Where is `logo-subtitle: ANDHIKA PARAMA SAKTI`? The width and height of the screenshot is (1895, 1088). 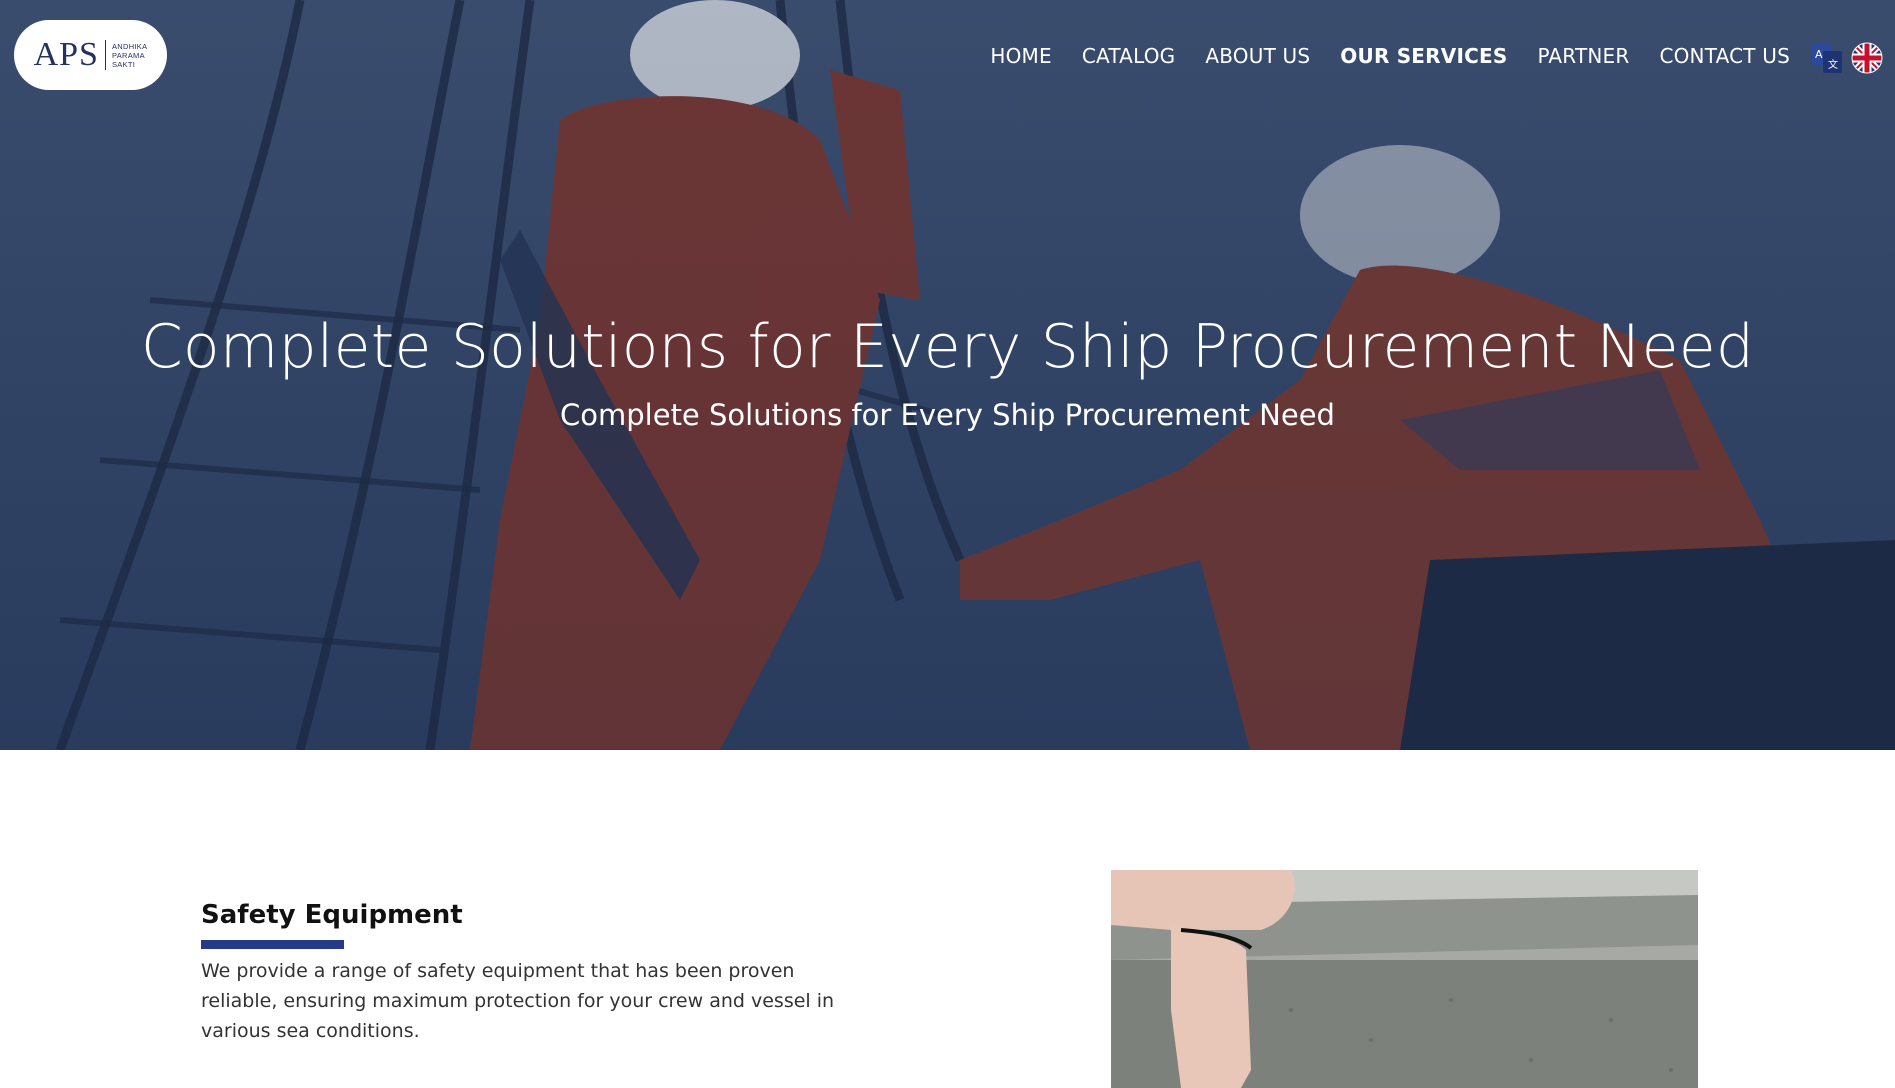 logo-subtitle: ANDHIKA PARAMA SAKTI is located at coordinates (129, 55).